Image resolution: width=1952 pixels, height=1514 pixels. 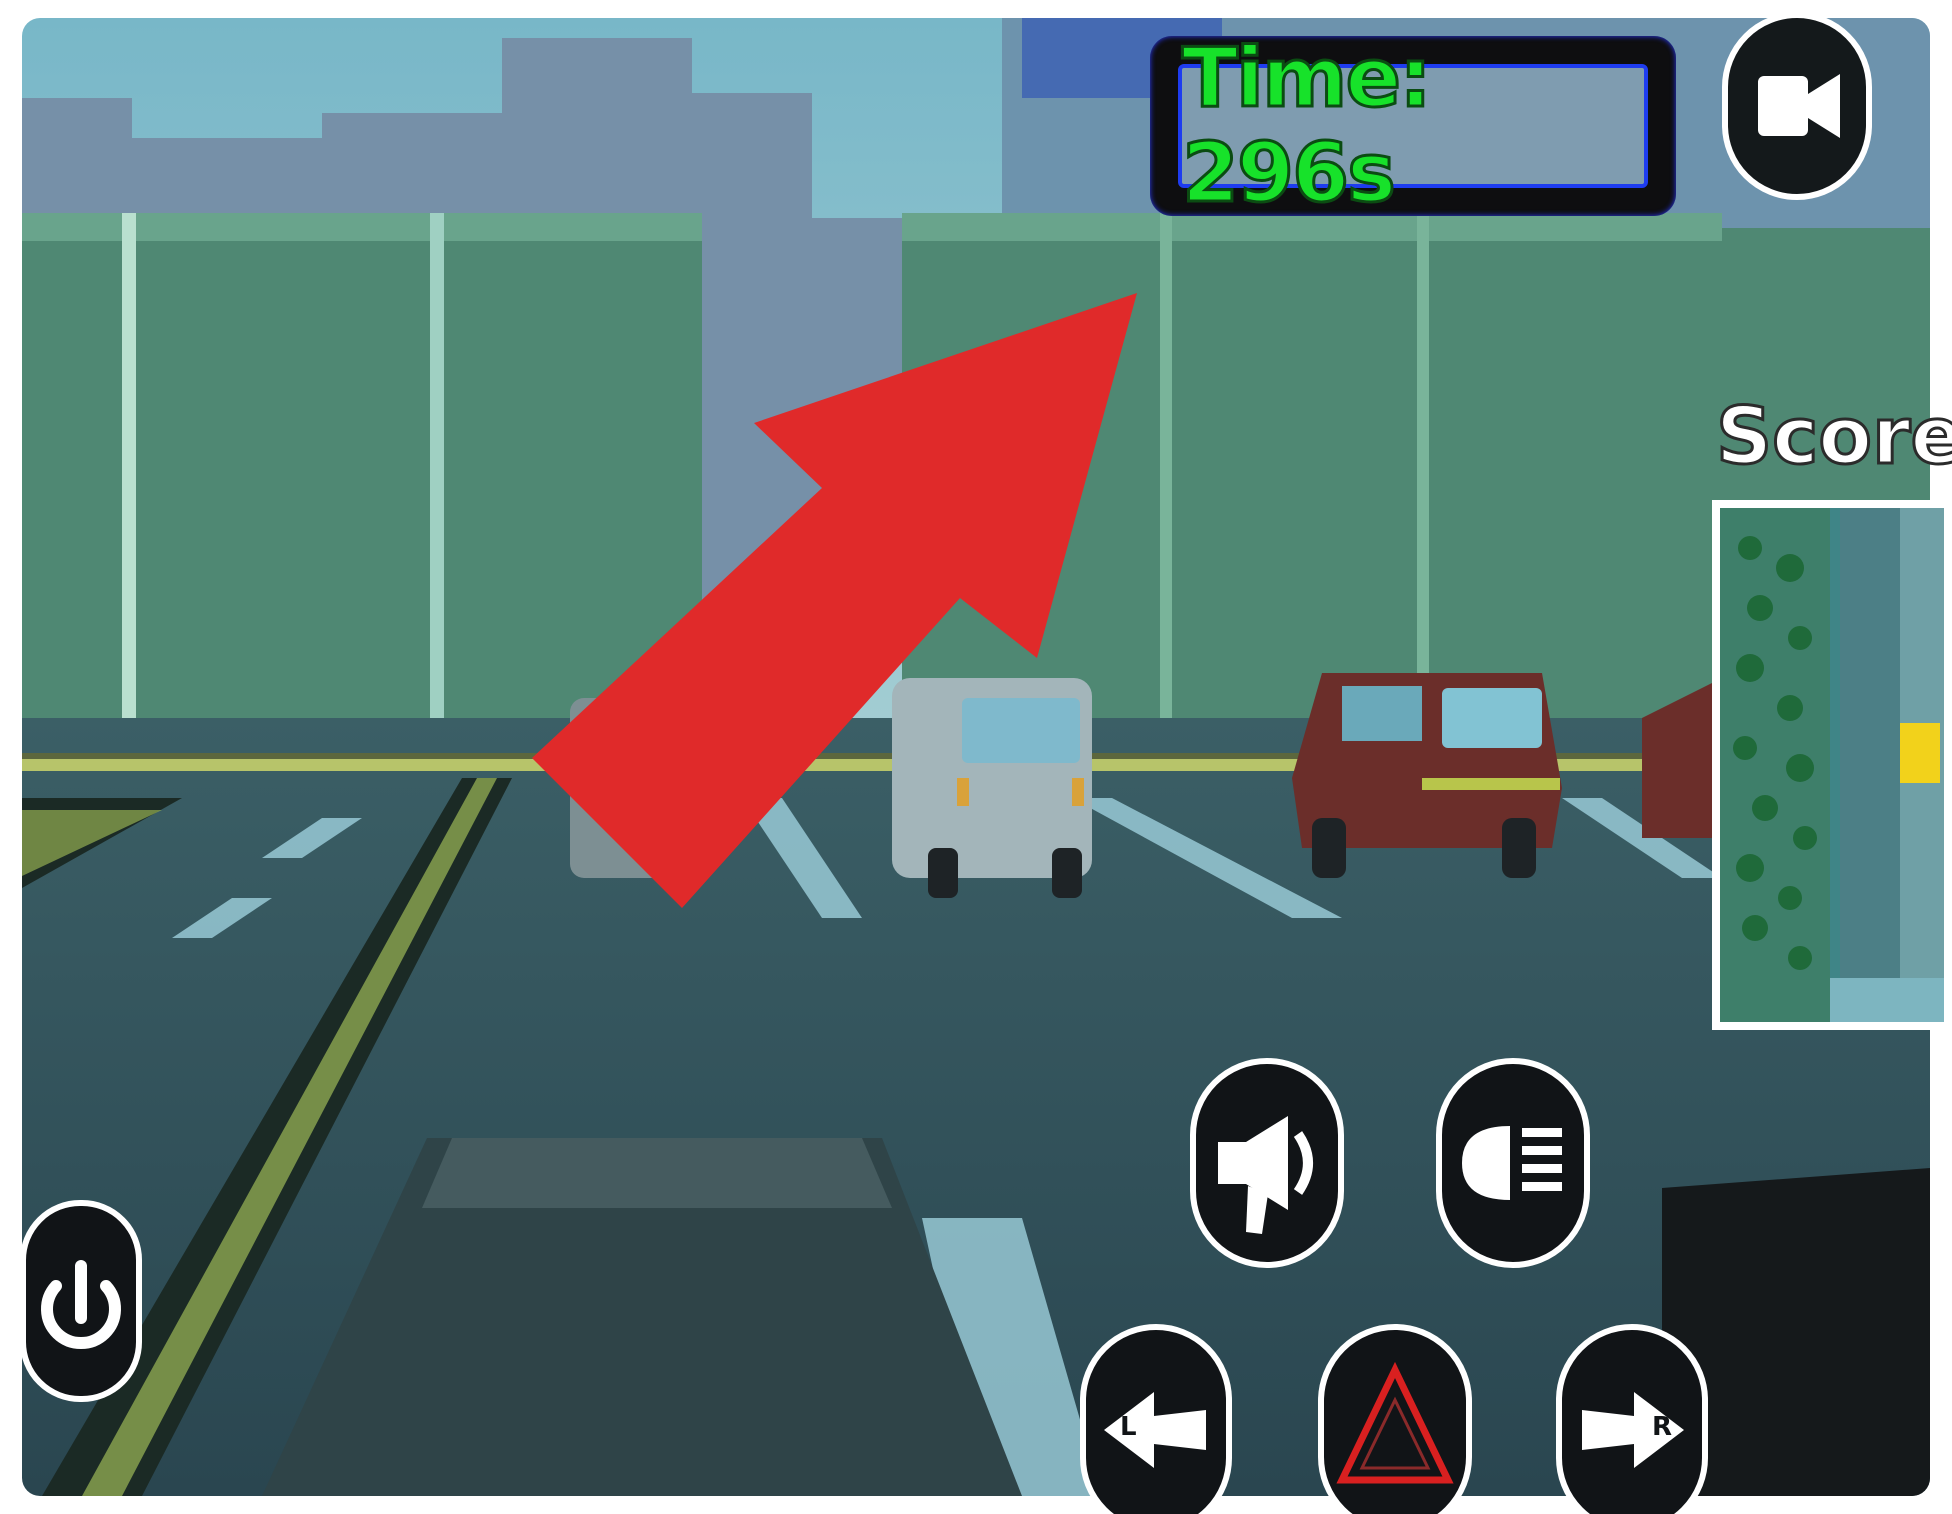 What do you see at coordinates (1920, 753) in the screenshot?
I see `player-marker` at bounding box center [1920, 753].